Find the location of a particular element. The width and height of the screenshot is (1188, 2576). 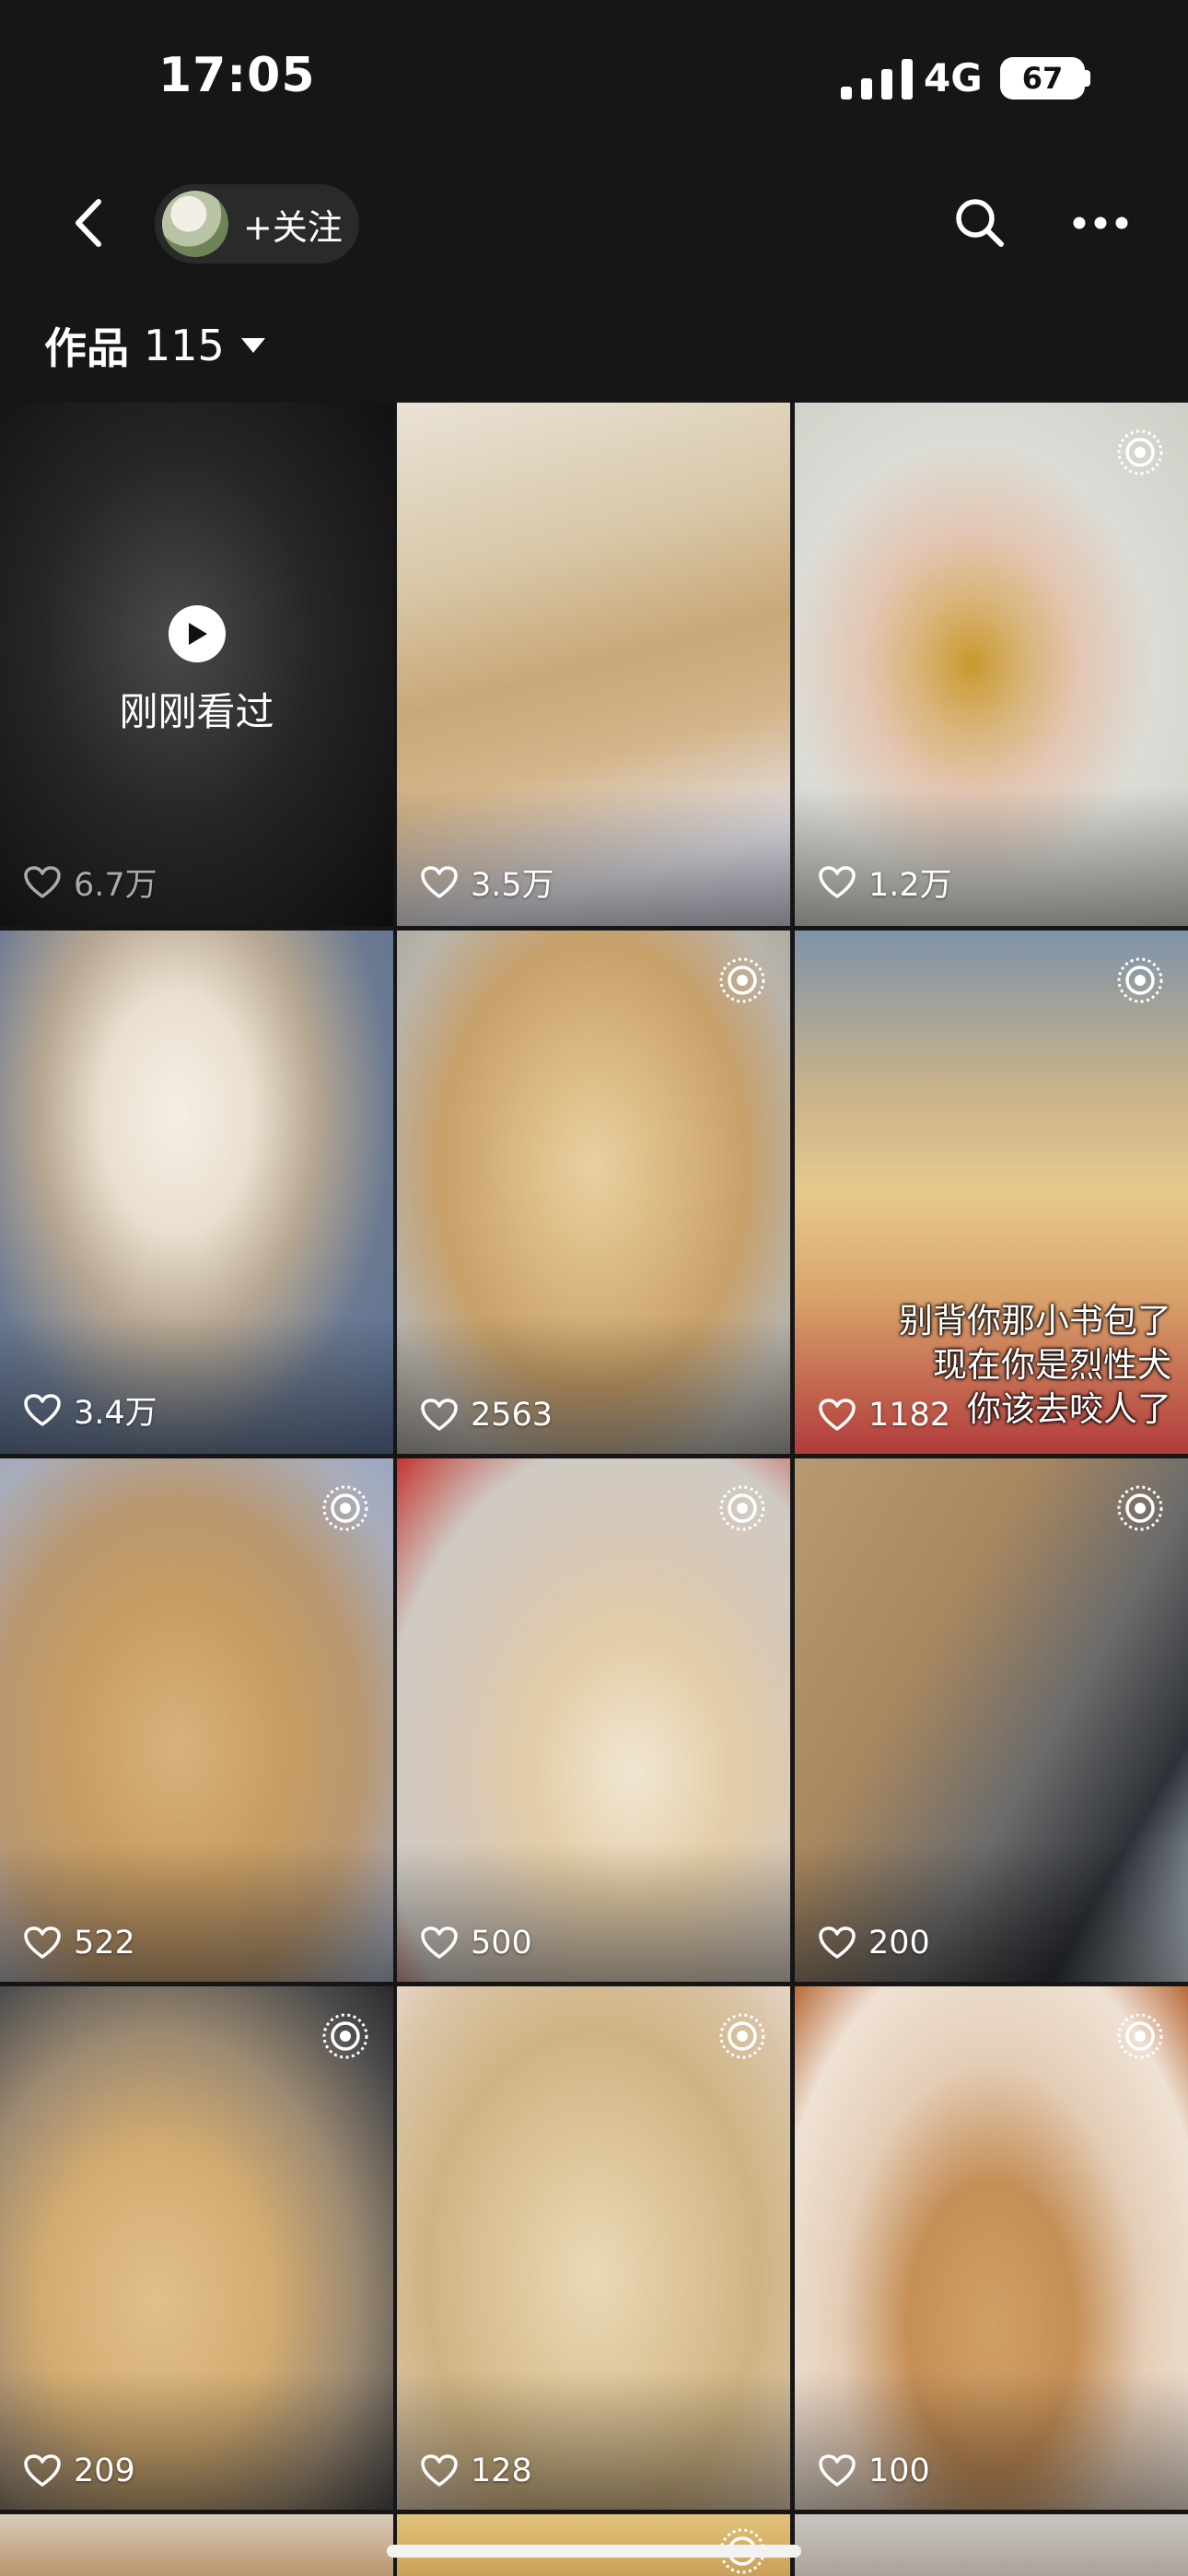

video-tile-5: 2563 is located at coordinates (593, 1192).